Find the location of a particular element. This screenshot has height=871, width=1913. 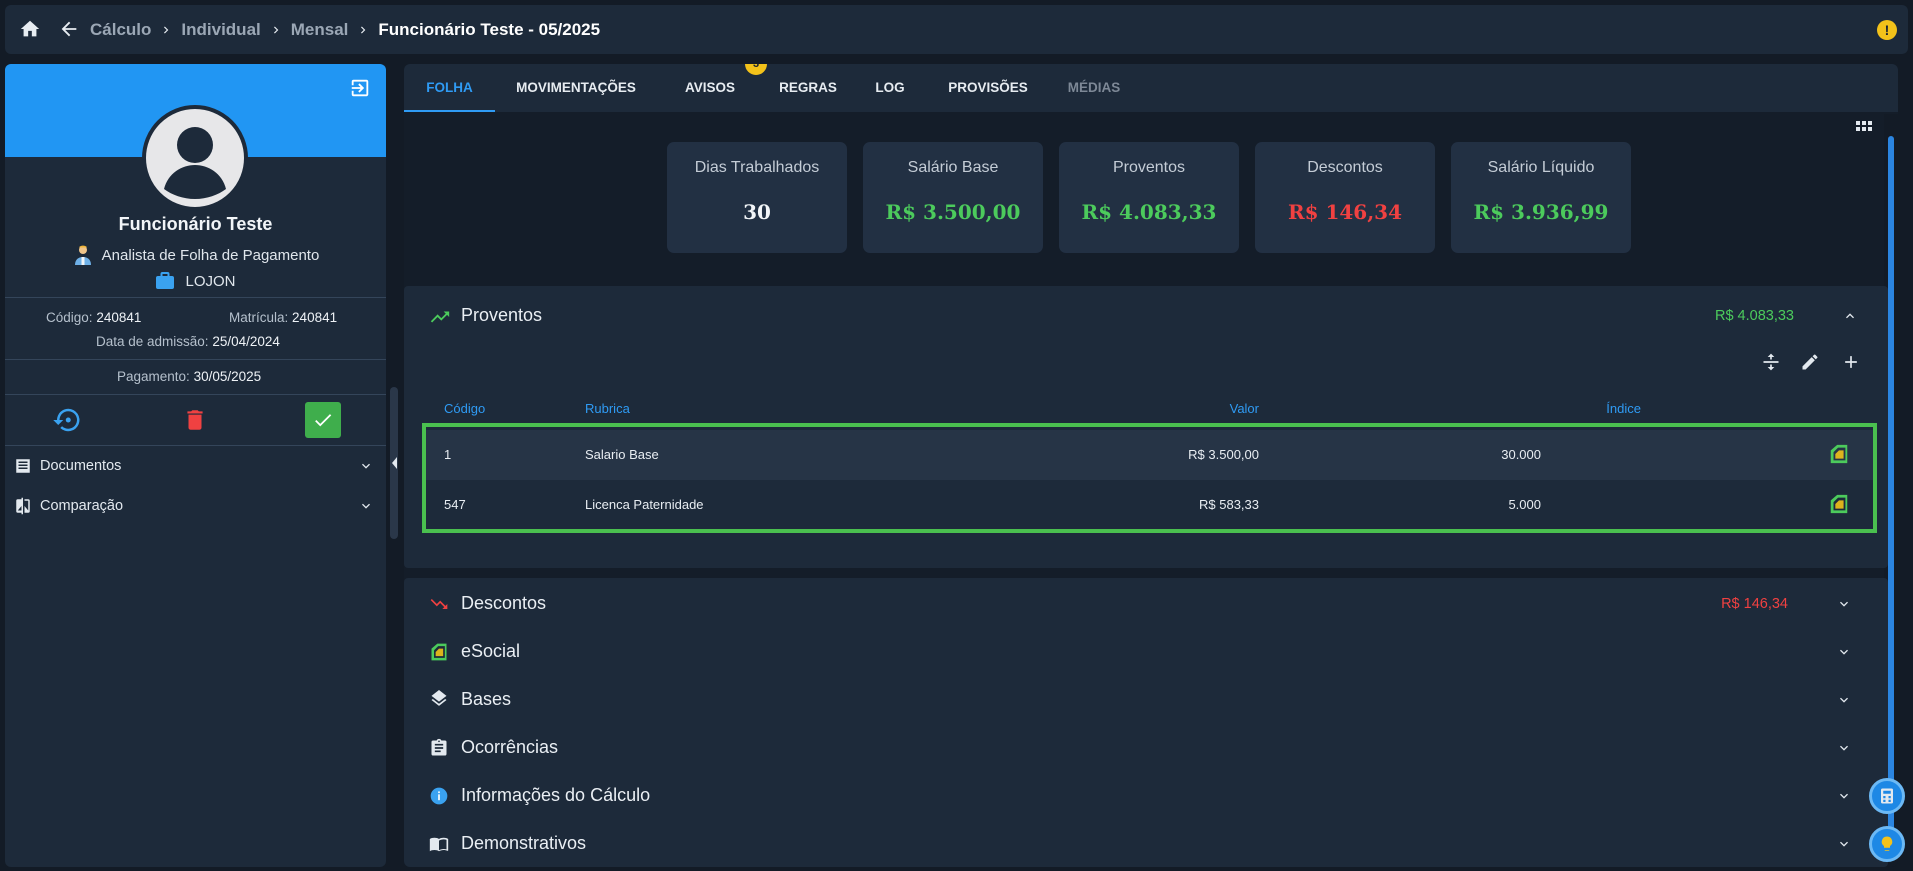

caret-left-icon is located at coordinates (394, 463).